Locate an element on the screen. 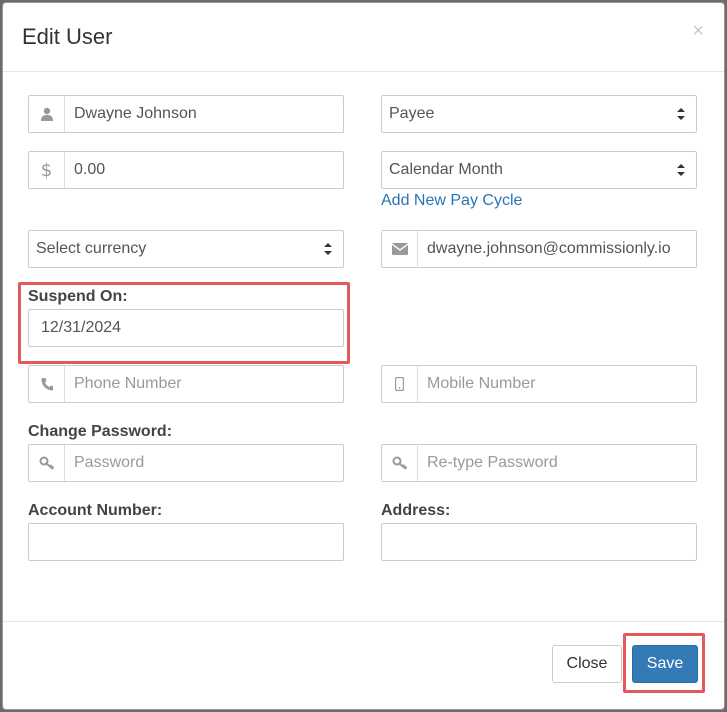 The height and width of the screenshot is (712, 727). name-value: Dwayne Johnson is located at coordinates (135, 113).